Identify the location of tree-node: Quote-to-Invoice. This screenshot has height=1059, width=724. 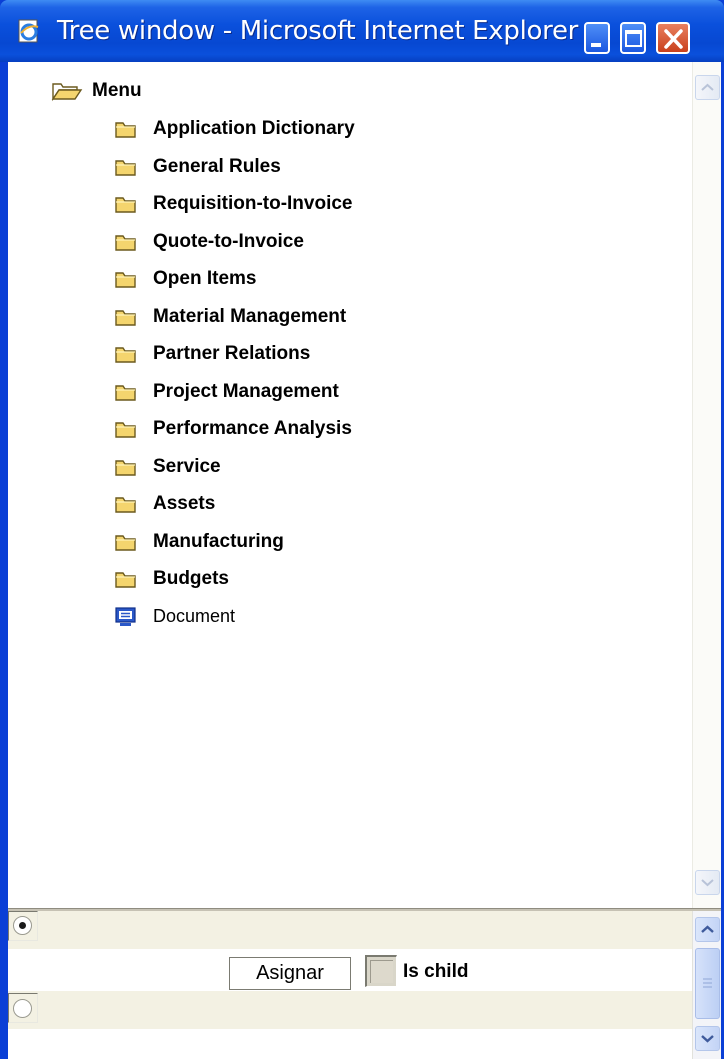
(209, 242).